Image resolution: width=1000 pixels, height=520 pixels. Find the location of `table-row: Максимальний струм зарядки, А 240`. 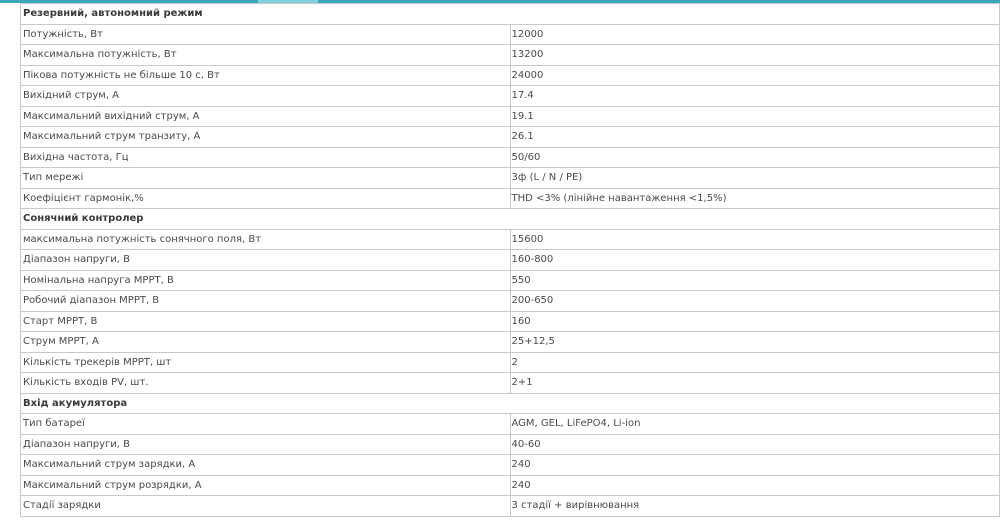

table-row: Максимальний струм зарядки, А 240 is located at coordinates (510, 465).